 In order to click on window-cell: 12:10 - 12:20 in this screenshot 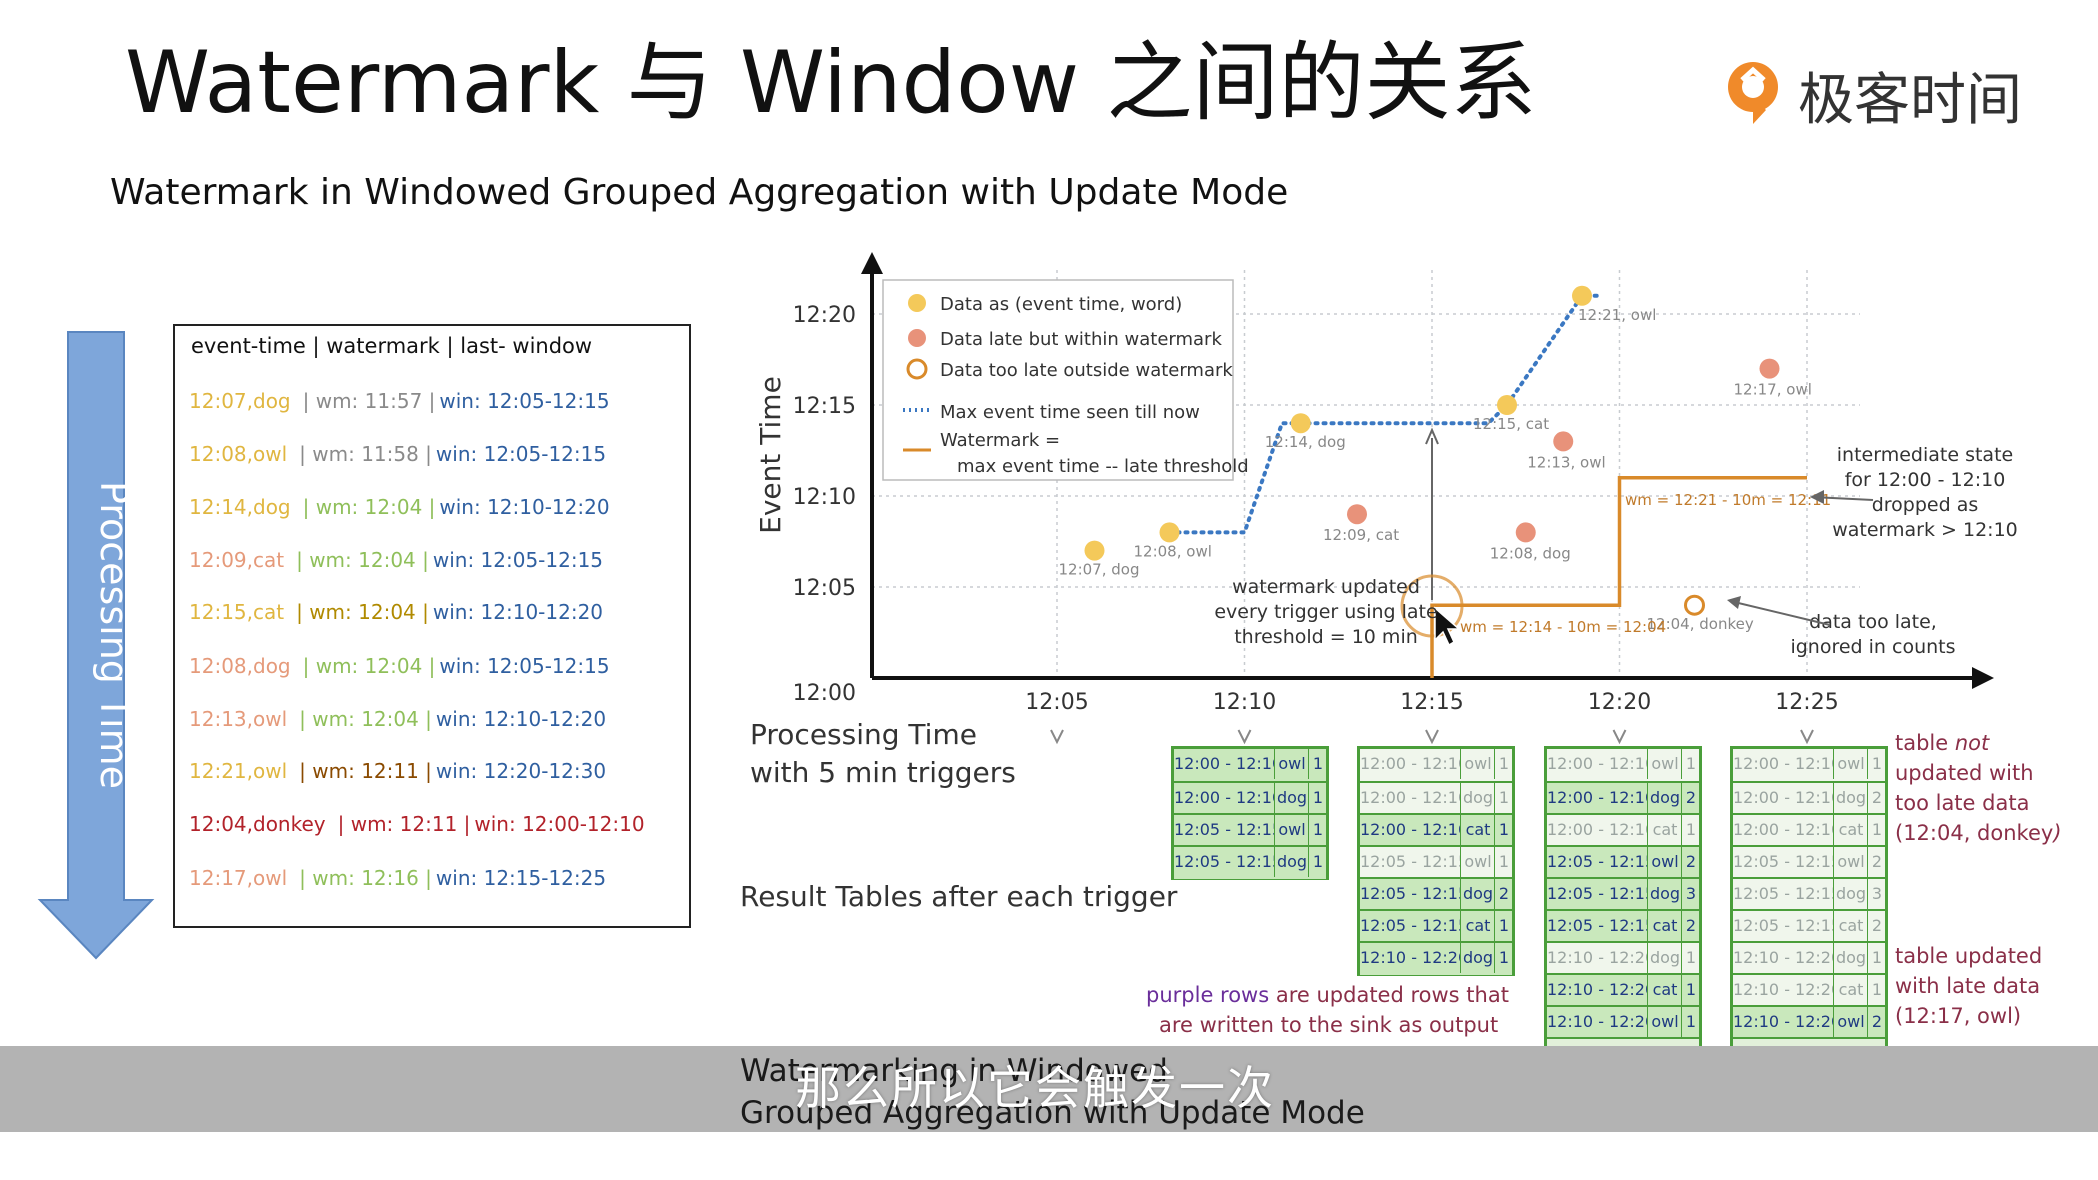, I will do `click(1597, 989)`.